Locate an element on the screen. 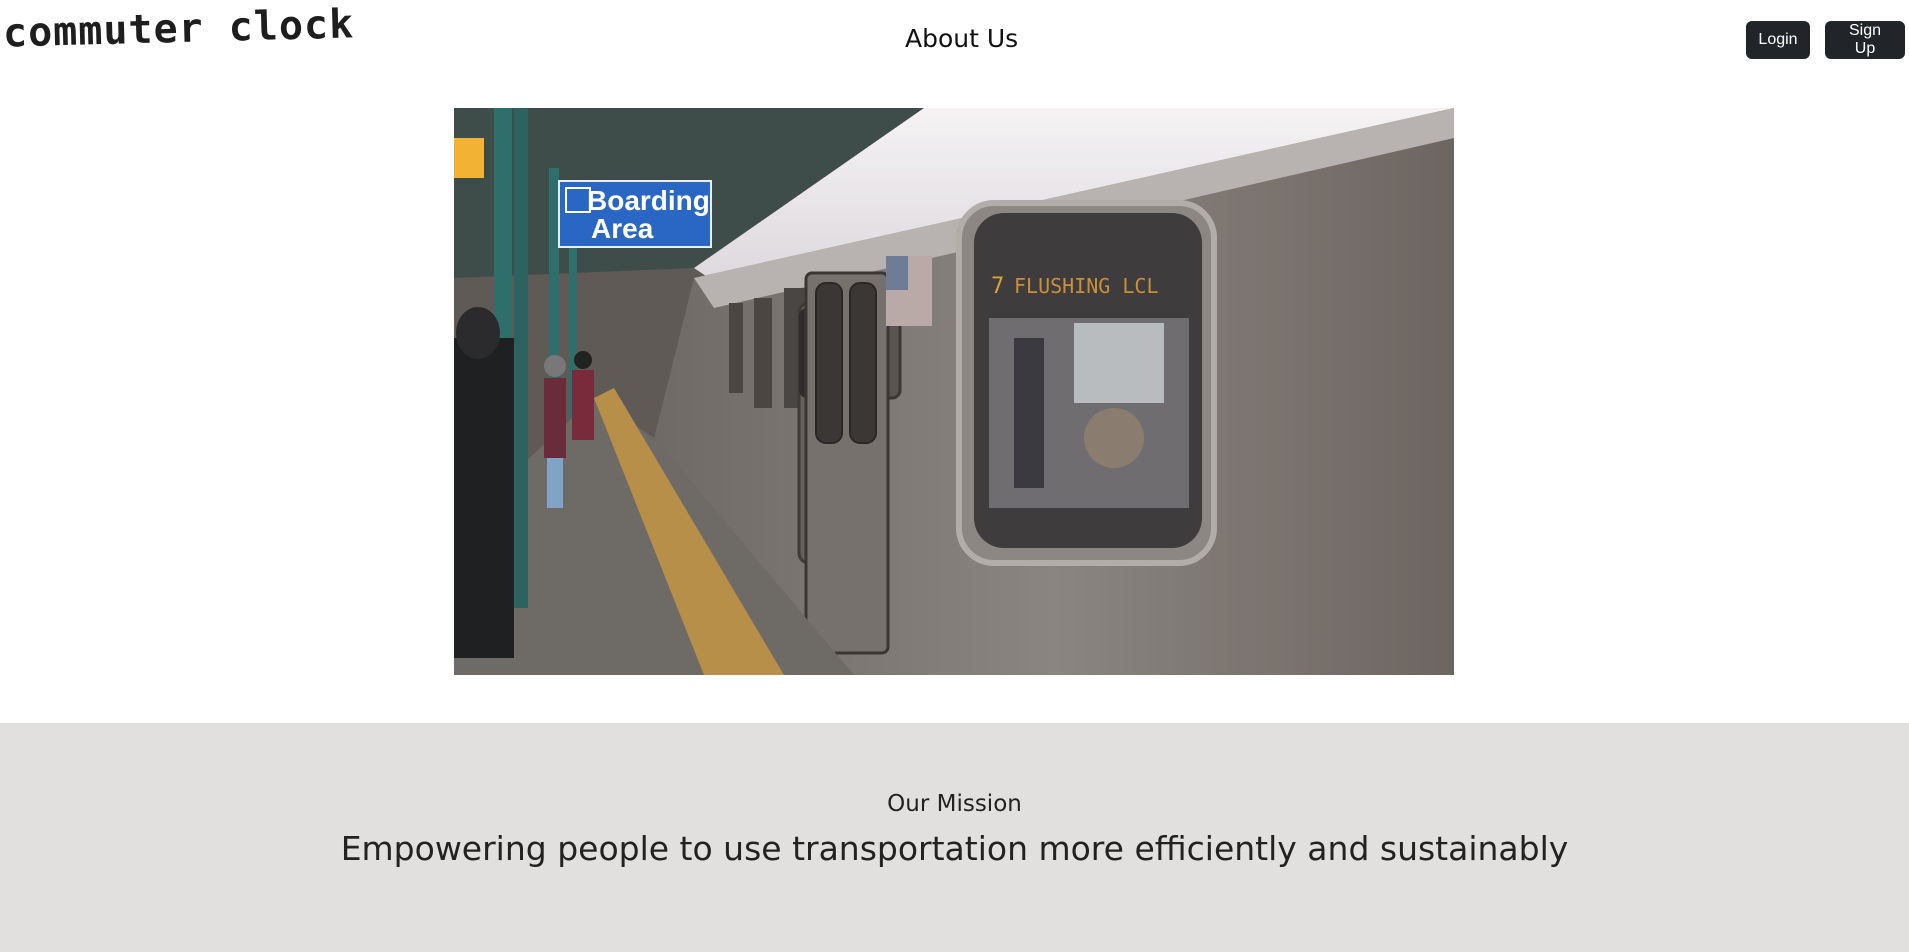 The height and width of the screenshot is (952, 1909). about-us-link: About Us is located at coordinates (961, 38).